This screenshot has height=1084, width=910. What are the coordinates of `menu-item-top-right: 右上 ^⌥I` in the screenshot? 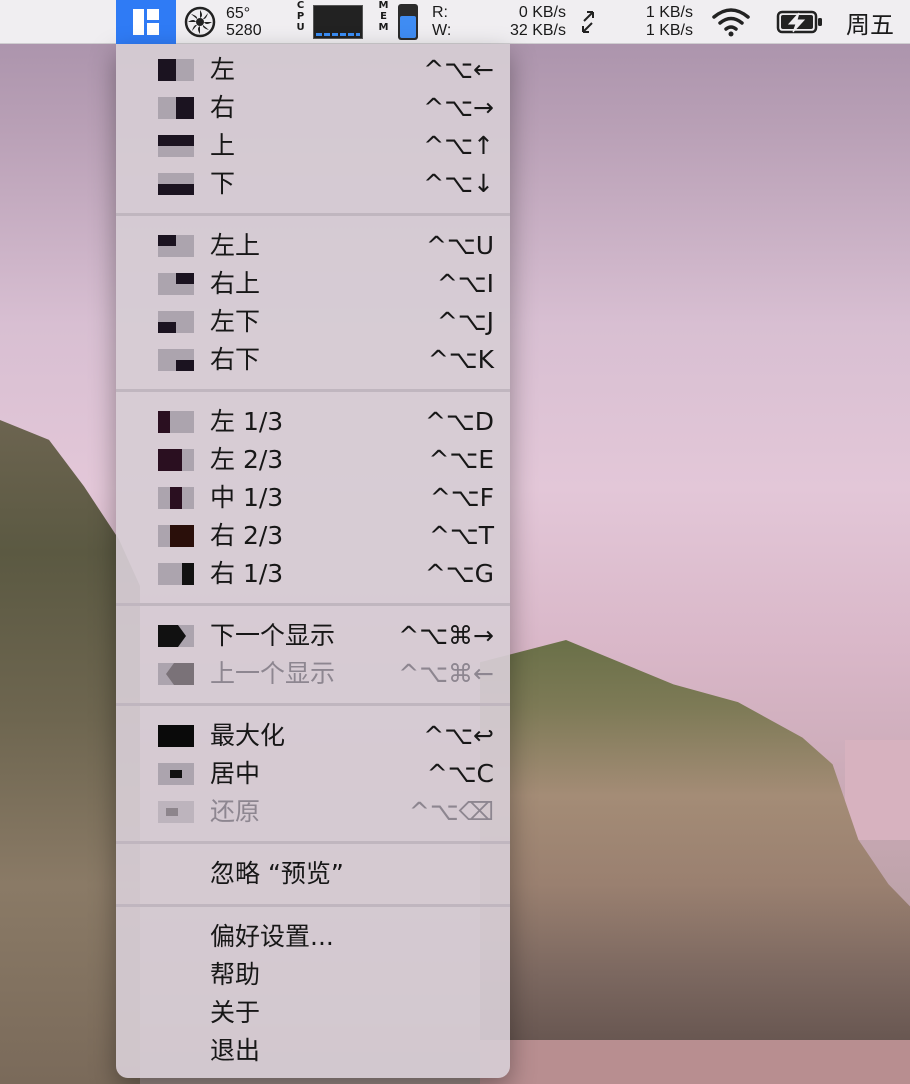 It's located at (313, 284).